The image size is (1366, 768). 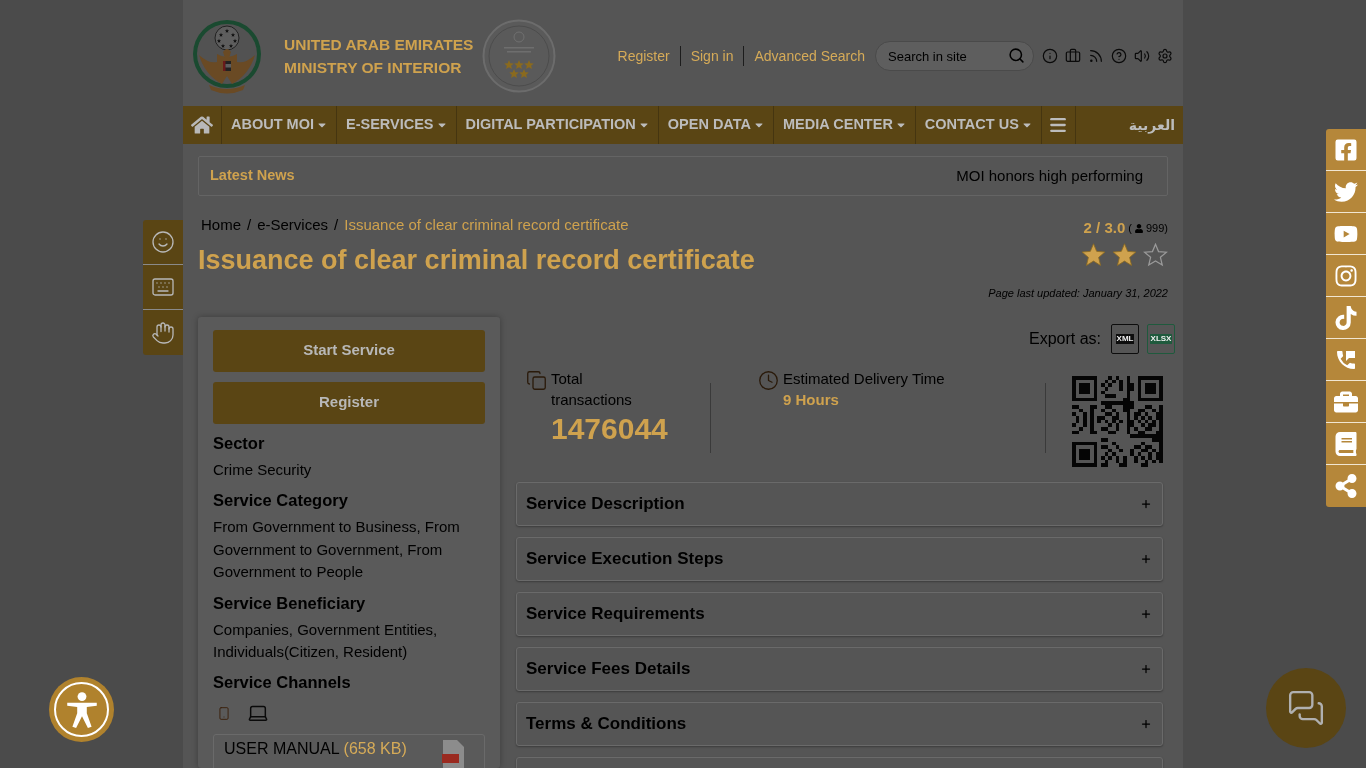 What do you see at coordinates (1156, 228) in the screenshot?
I see `vote-count: 999)` at bounding box center [1156, 228].